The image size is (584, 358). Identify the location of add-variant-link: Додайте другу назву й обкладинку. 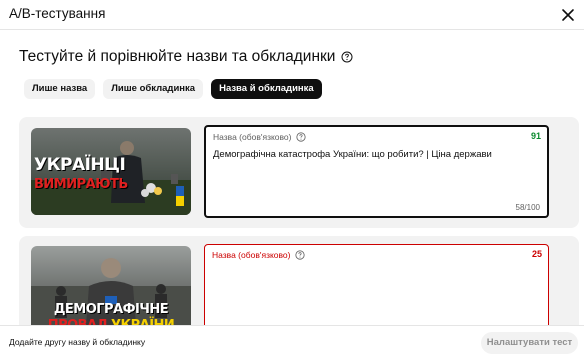
(77, 342).